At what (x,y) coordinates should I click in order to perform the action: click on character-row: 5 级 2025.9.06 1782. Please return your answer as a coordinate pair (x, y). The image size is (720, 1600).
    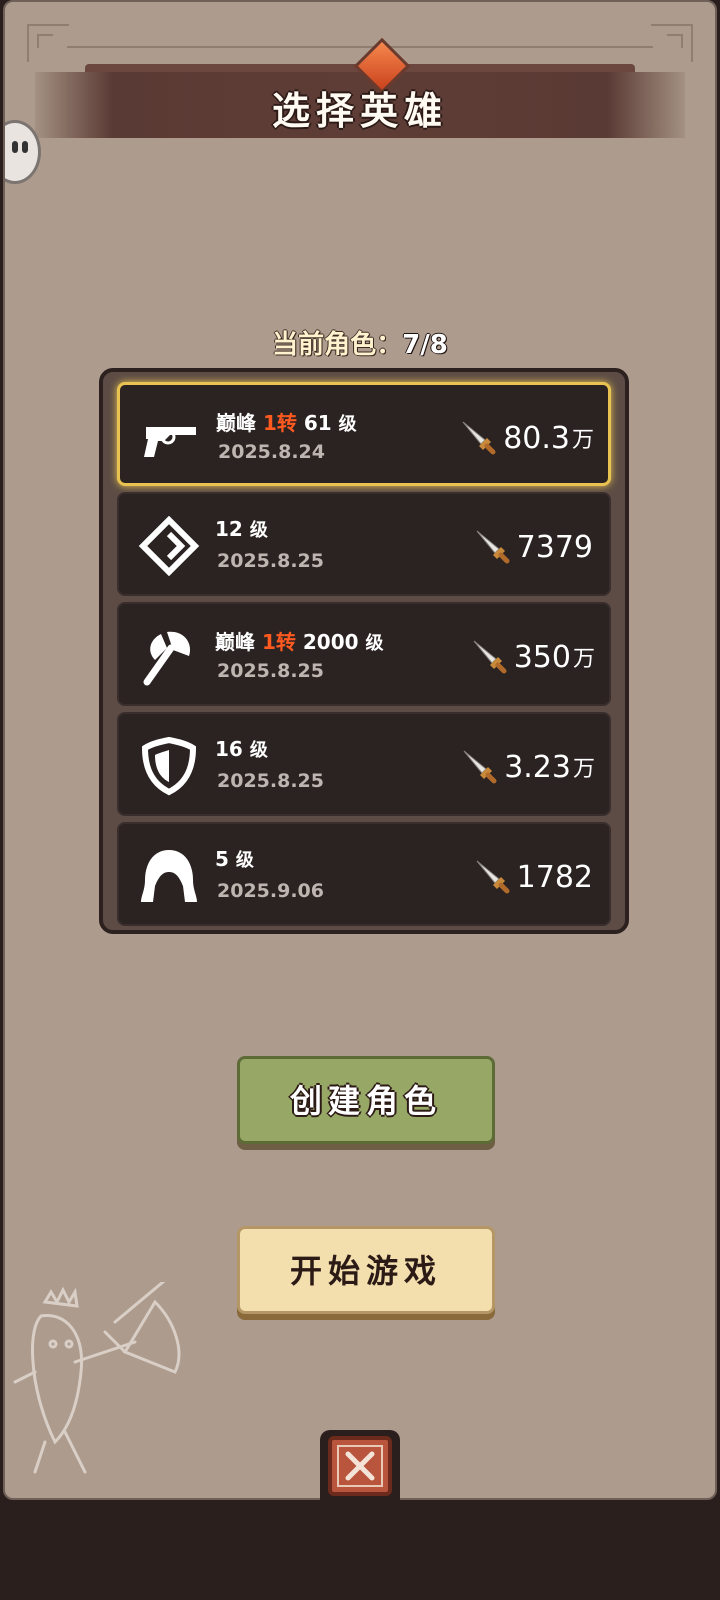
    Looking at the image, I should click on (364, 874).